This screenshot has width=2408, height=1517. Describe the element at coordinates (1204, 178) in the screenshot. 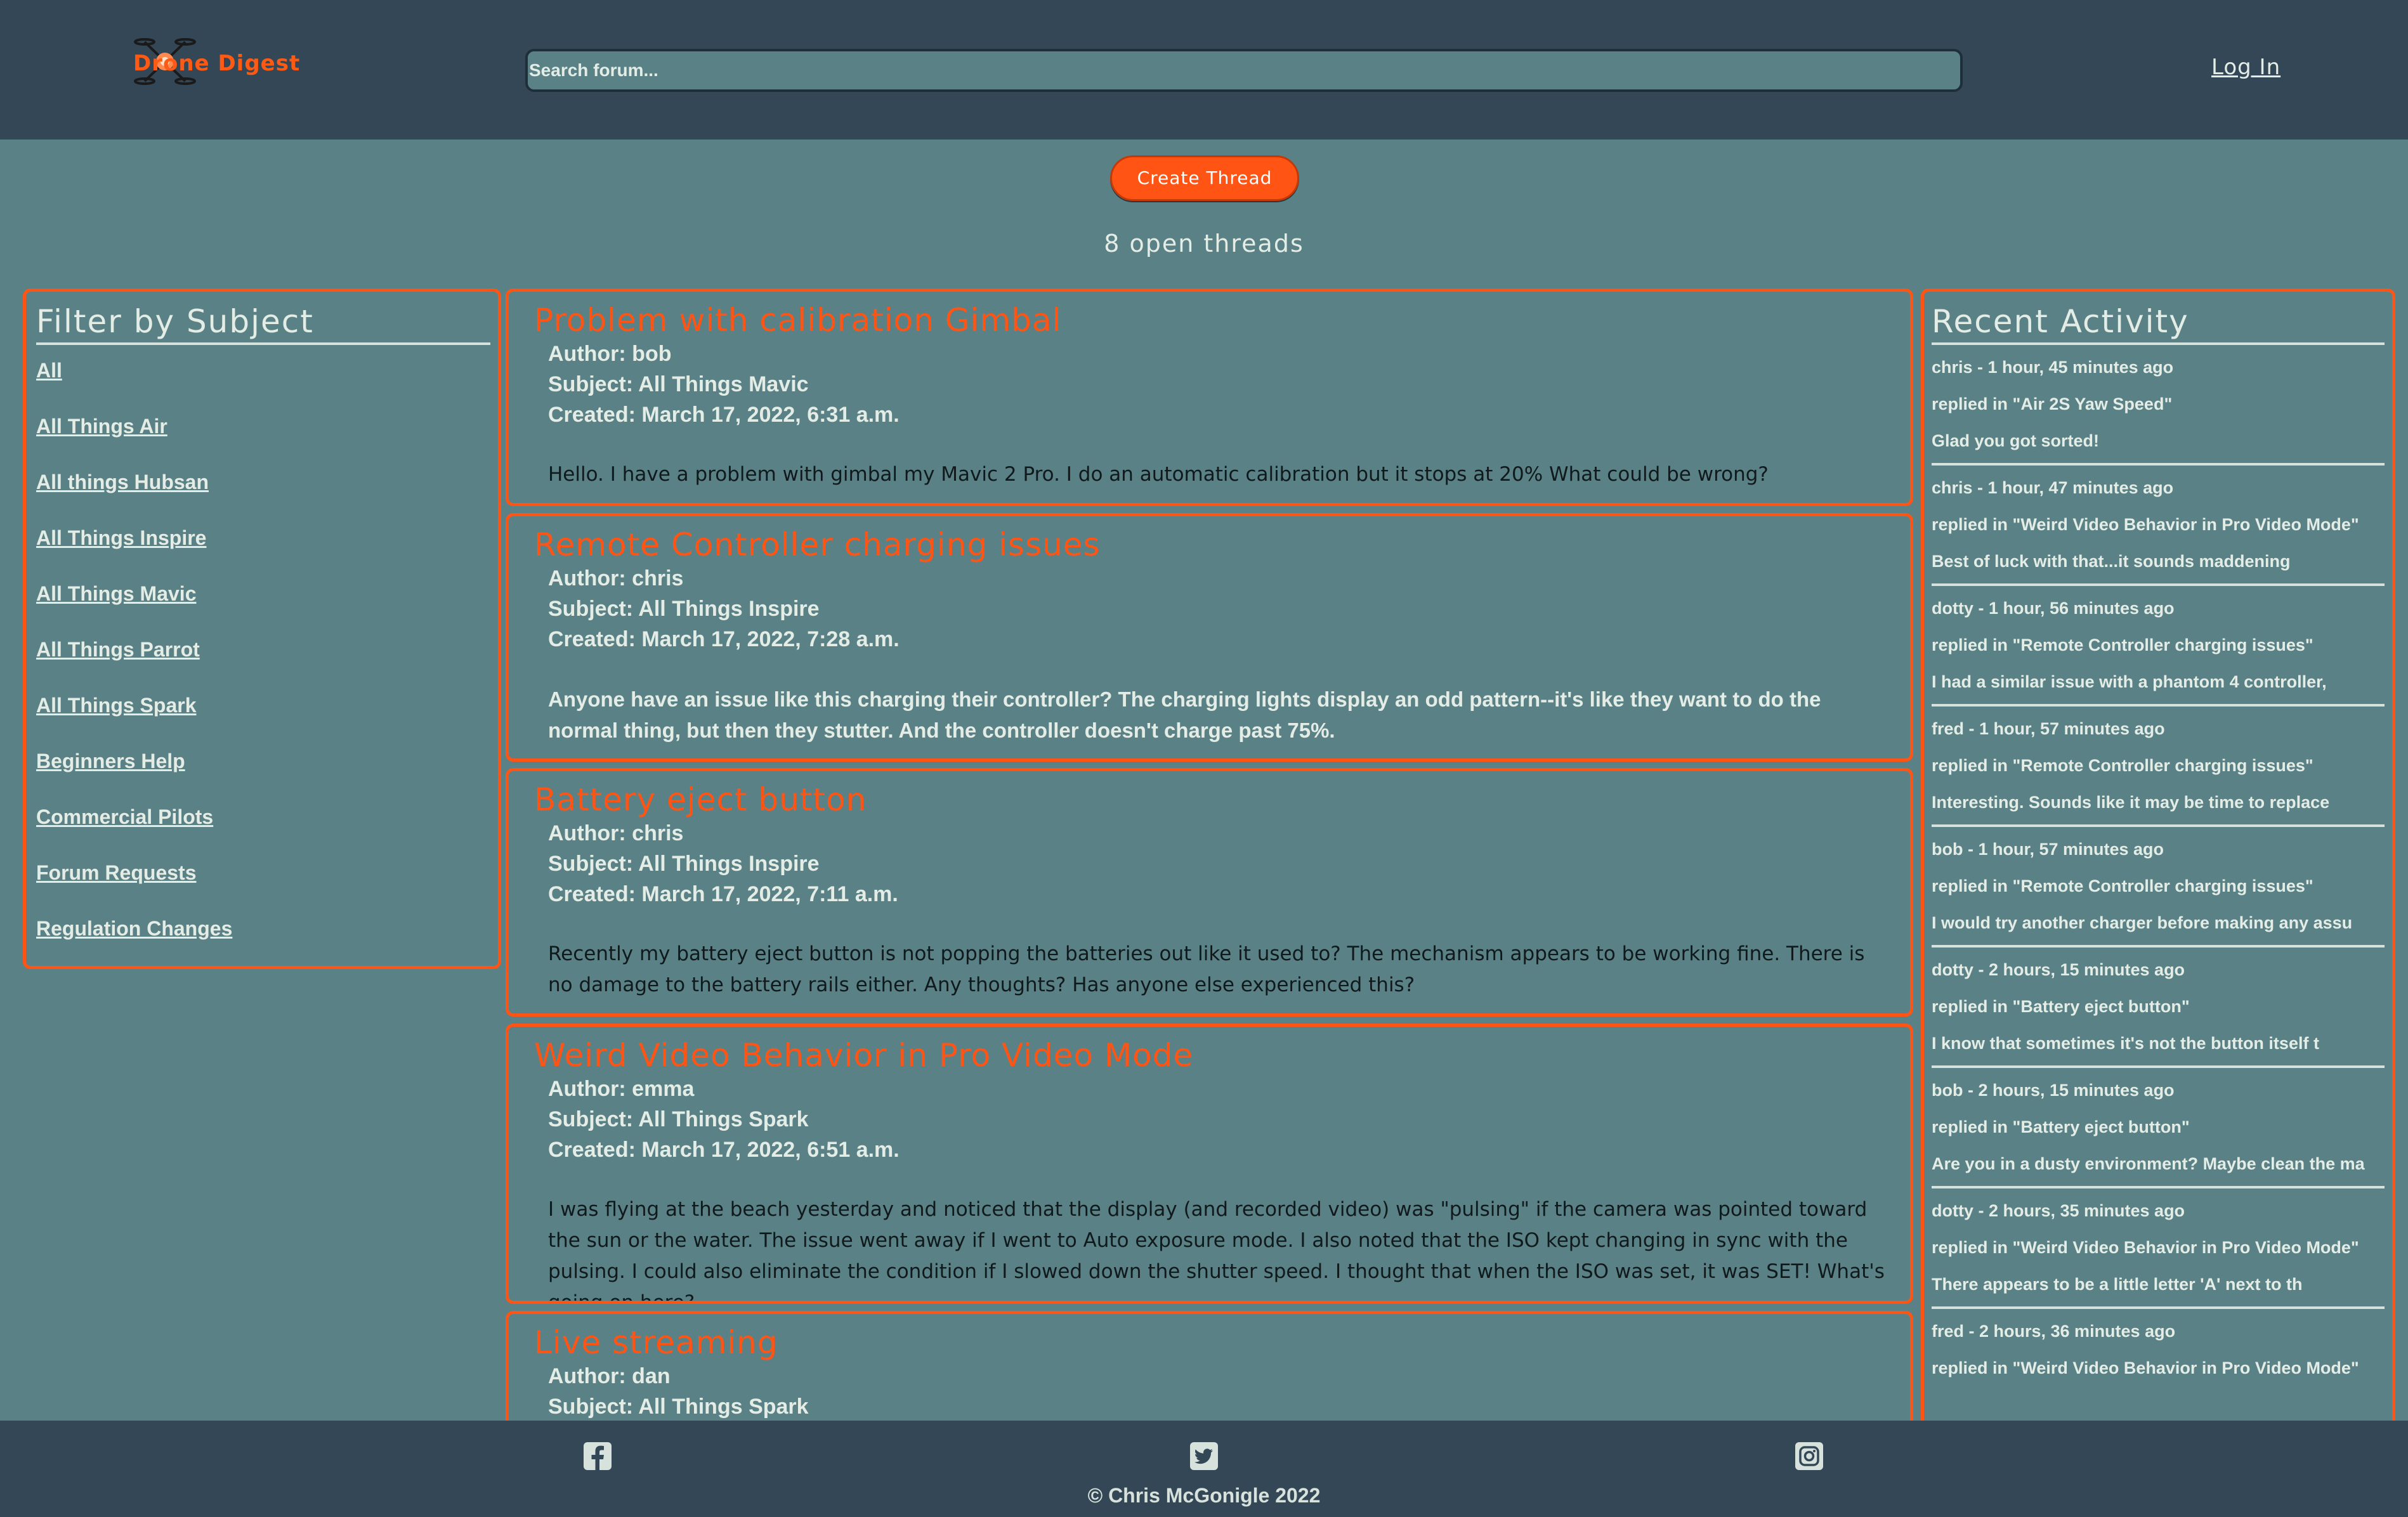

I see `create-thread-button: Create Thread` at that location.